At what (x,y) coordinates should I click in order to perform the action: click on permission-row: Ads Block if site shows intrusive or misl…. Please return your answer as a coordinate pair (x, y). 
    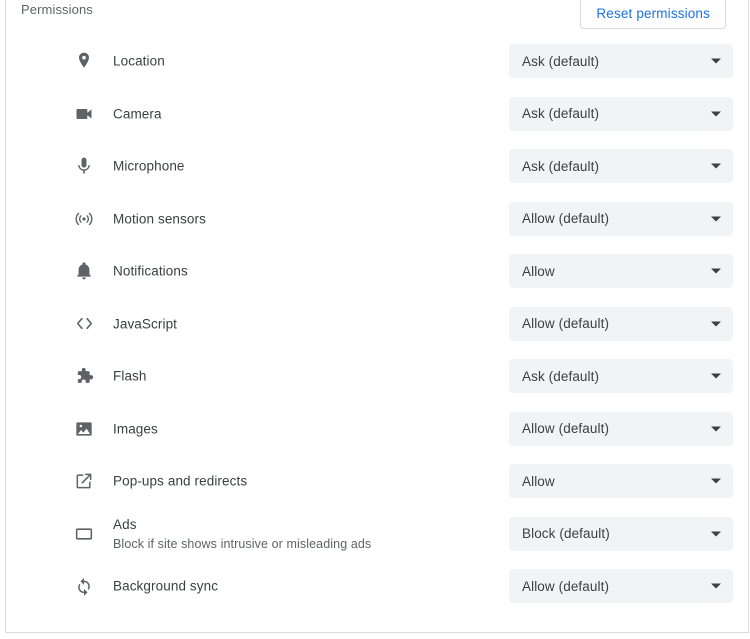
    Looking at the image, I should click on (377, 534).